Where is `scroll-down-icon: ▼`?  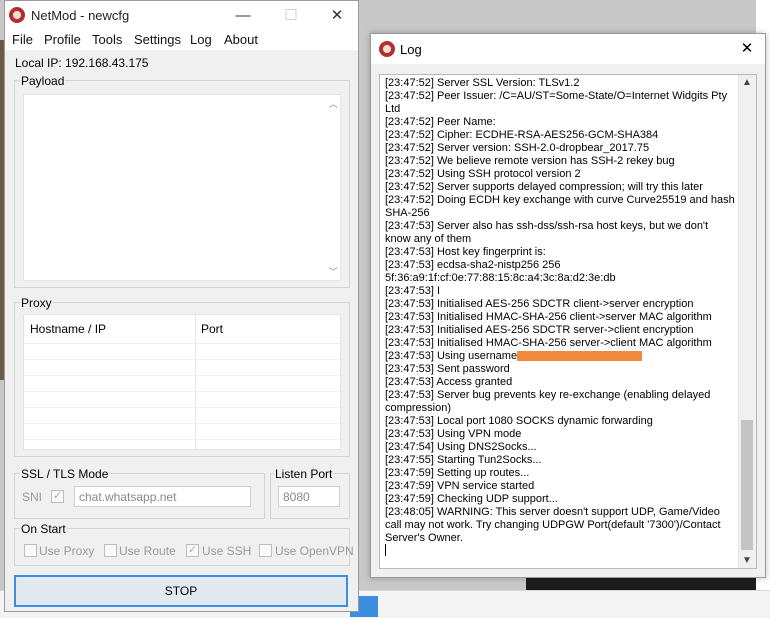
scroll-down-icon: ▼ is located at coordinates (747, 560).